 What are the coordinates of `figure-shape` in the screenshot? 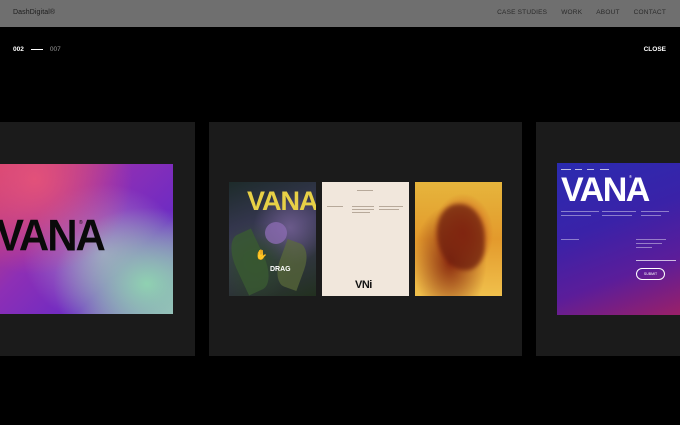 It's located at (461, 237).